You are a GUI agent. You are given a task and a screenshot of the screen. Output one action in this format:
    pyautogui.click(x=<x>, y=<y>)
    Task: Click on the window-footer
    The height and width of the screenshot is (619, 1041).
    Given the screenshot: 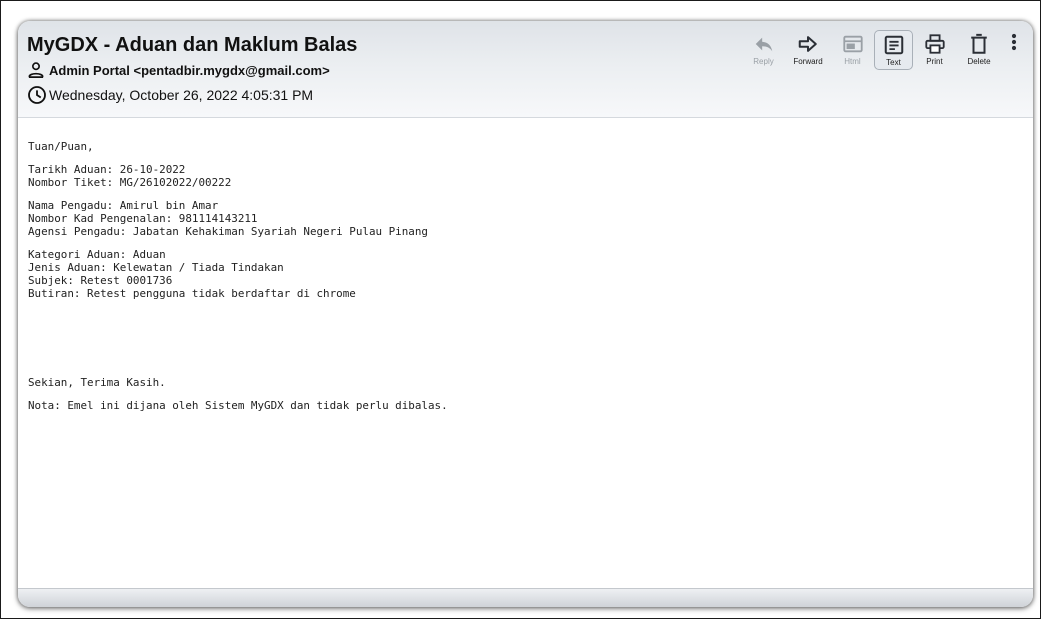 What is the action you would take?
    pyautogui.click(x=525, y=597)
    